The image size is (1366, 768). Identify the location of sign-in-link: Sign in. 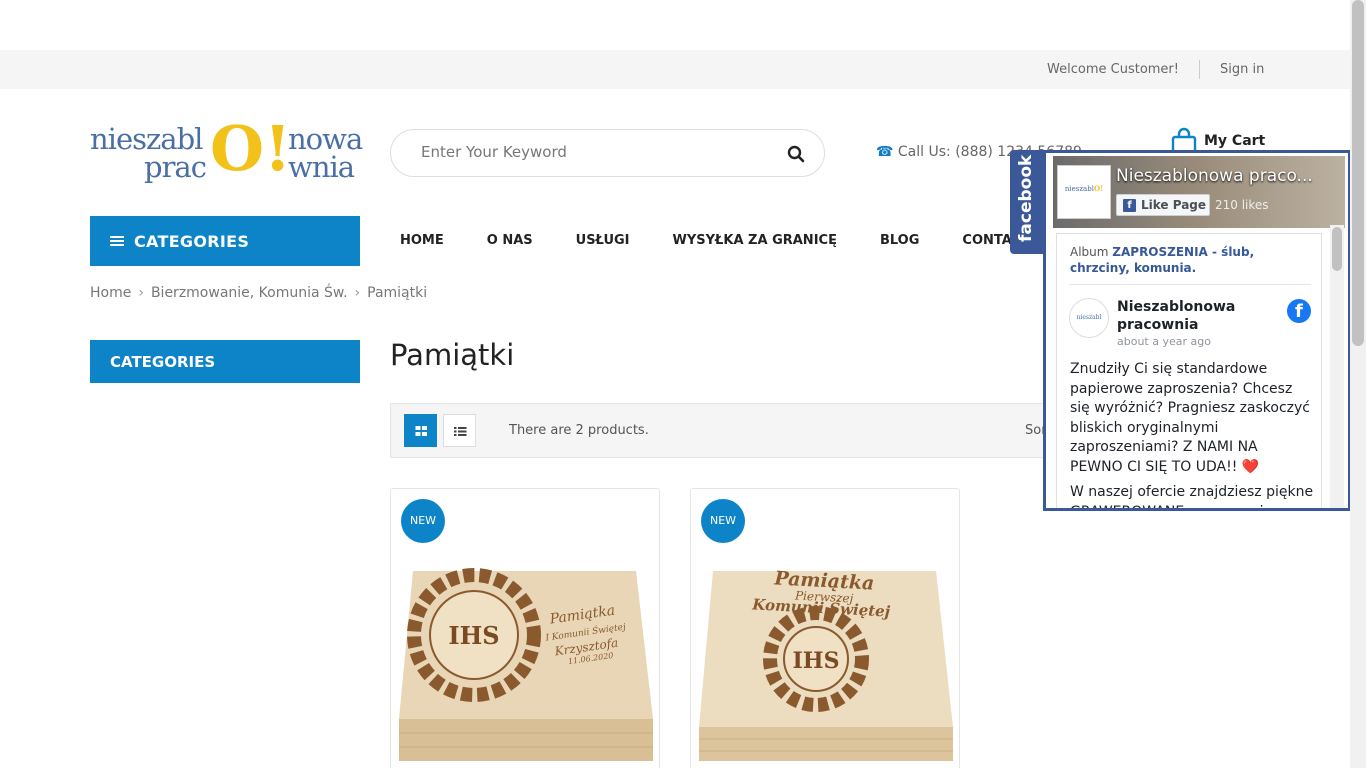
(1242, 69).